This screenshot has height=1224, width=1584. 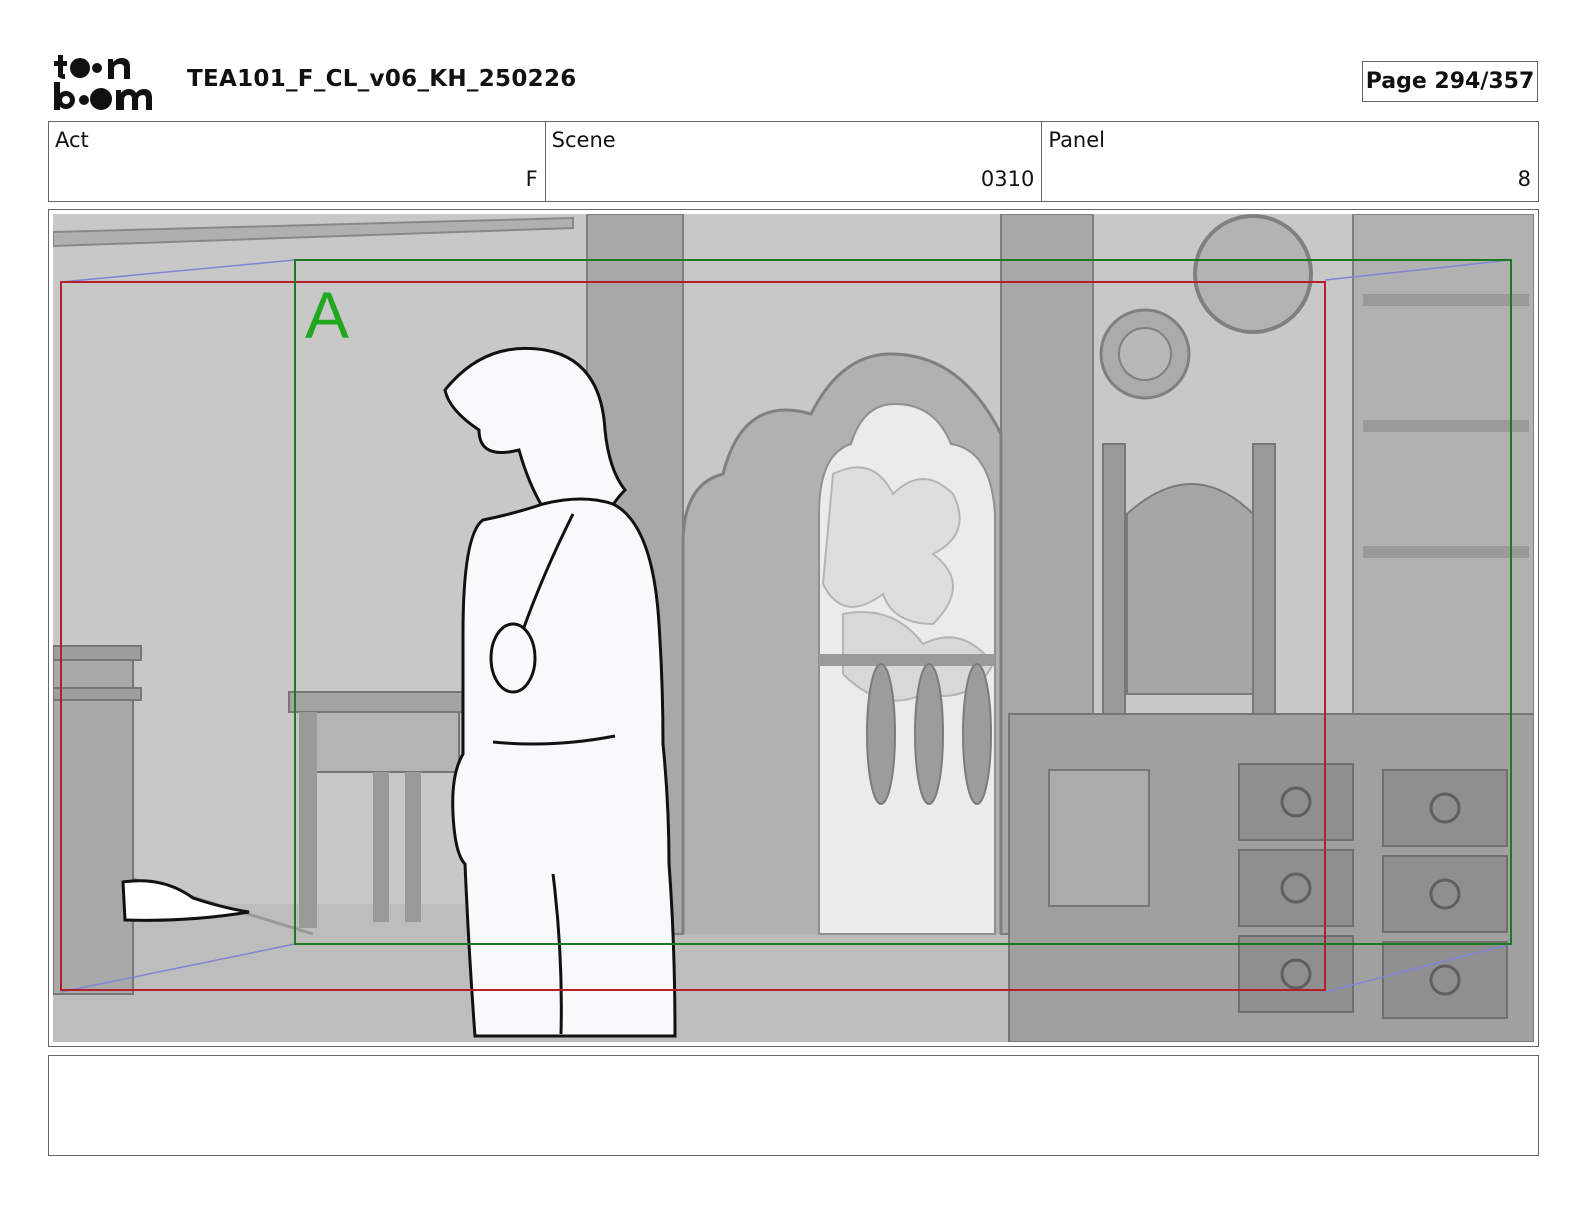 What do you see at coordinates (1450, 81) in the screenshot?
I see `page-number: Page 294/357` at bounding box center [1450, 81].